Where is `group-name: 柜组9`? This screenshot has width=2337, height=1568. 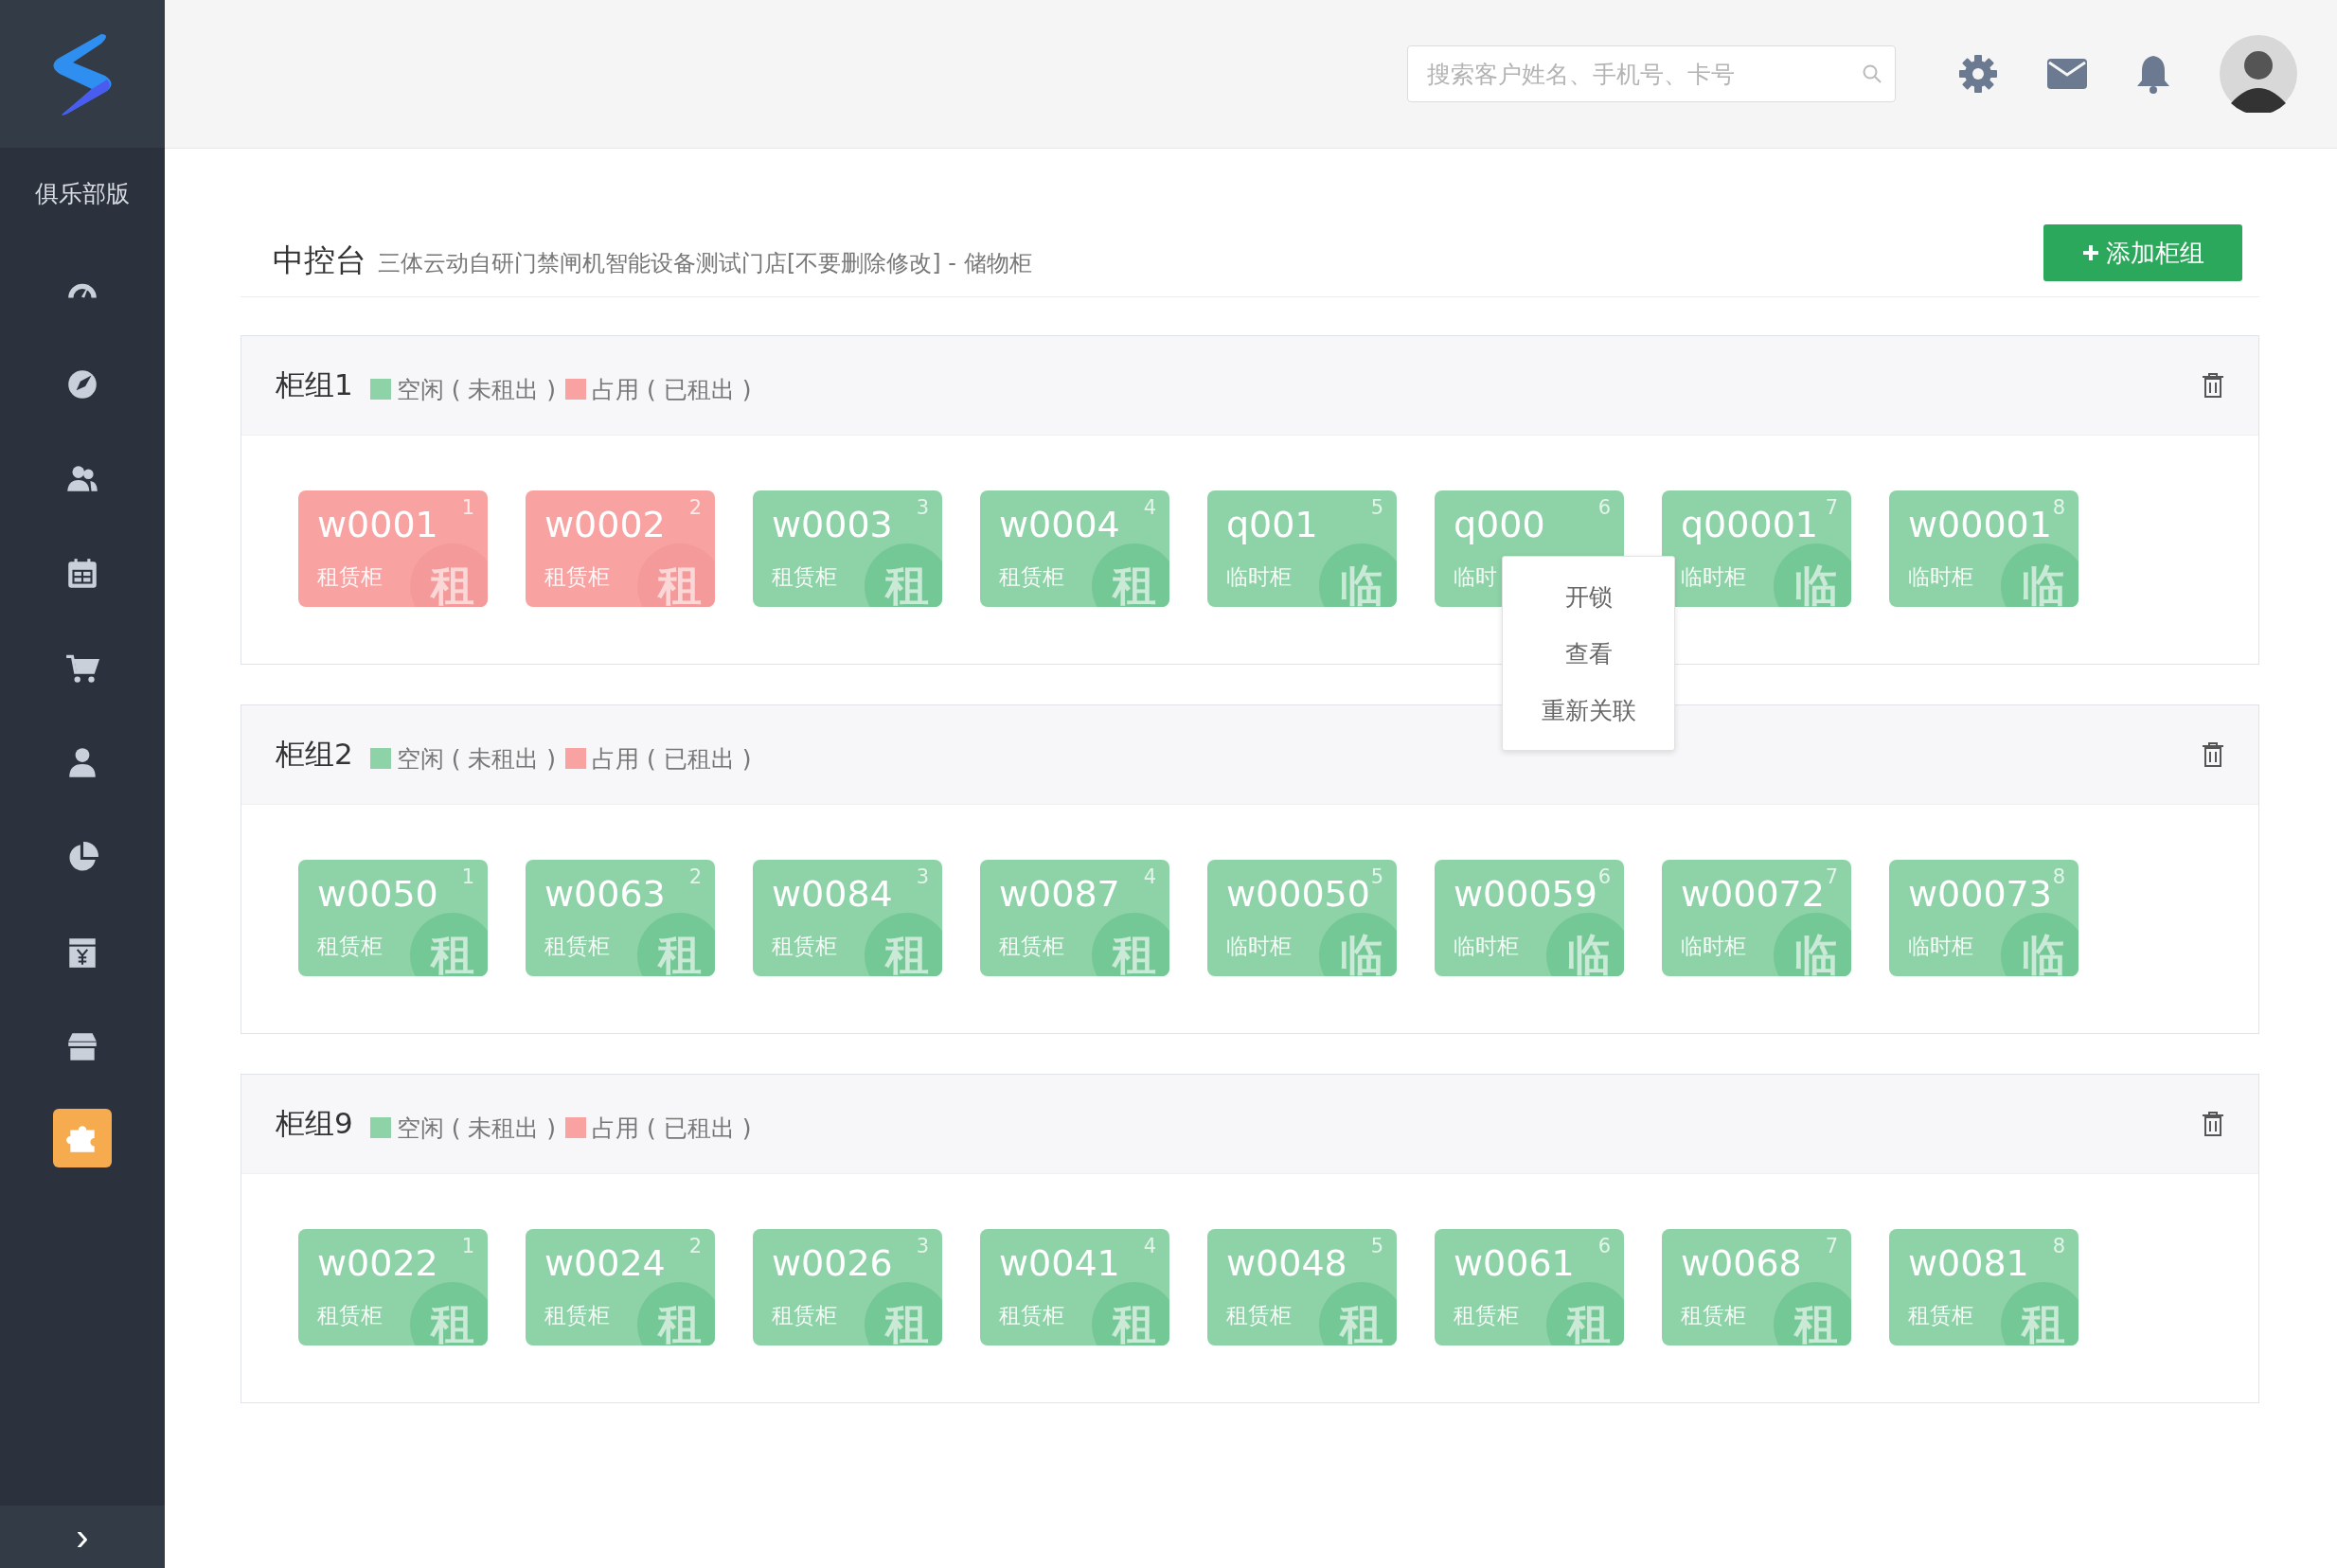 group-name: 柜组9 is located at coordinates (314, 1123).